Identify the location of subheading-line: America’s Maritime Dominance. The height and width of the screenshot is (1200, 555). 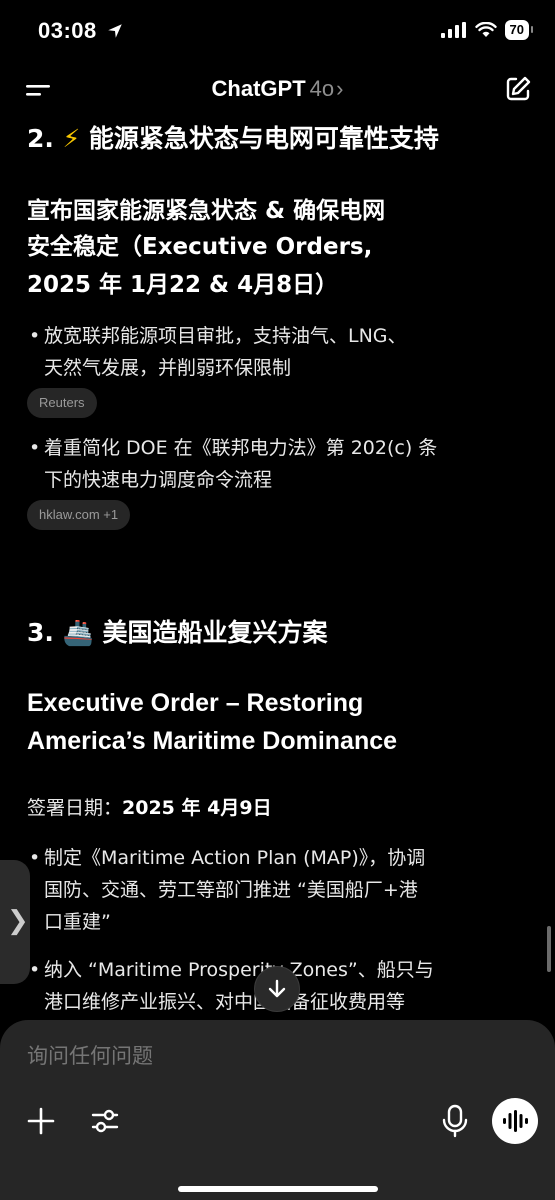
(212, 741).